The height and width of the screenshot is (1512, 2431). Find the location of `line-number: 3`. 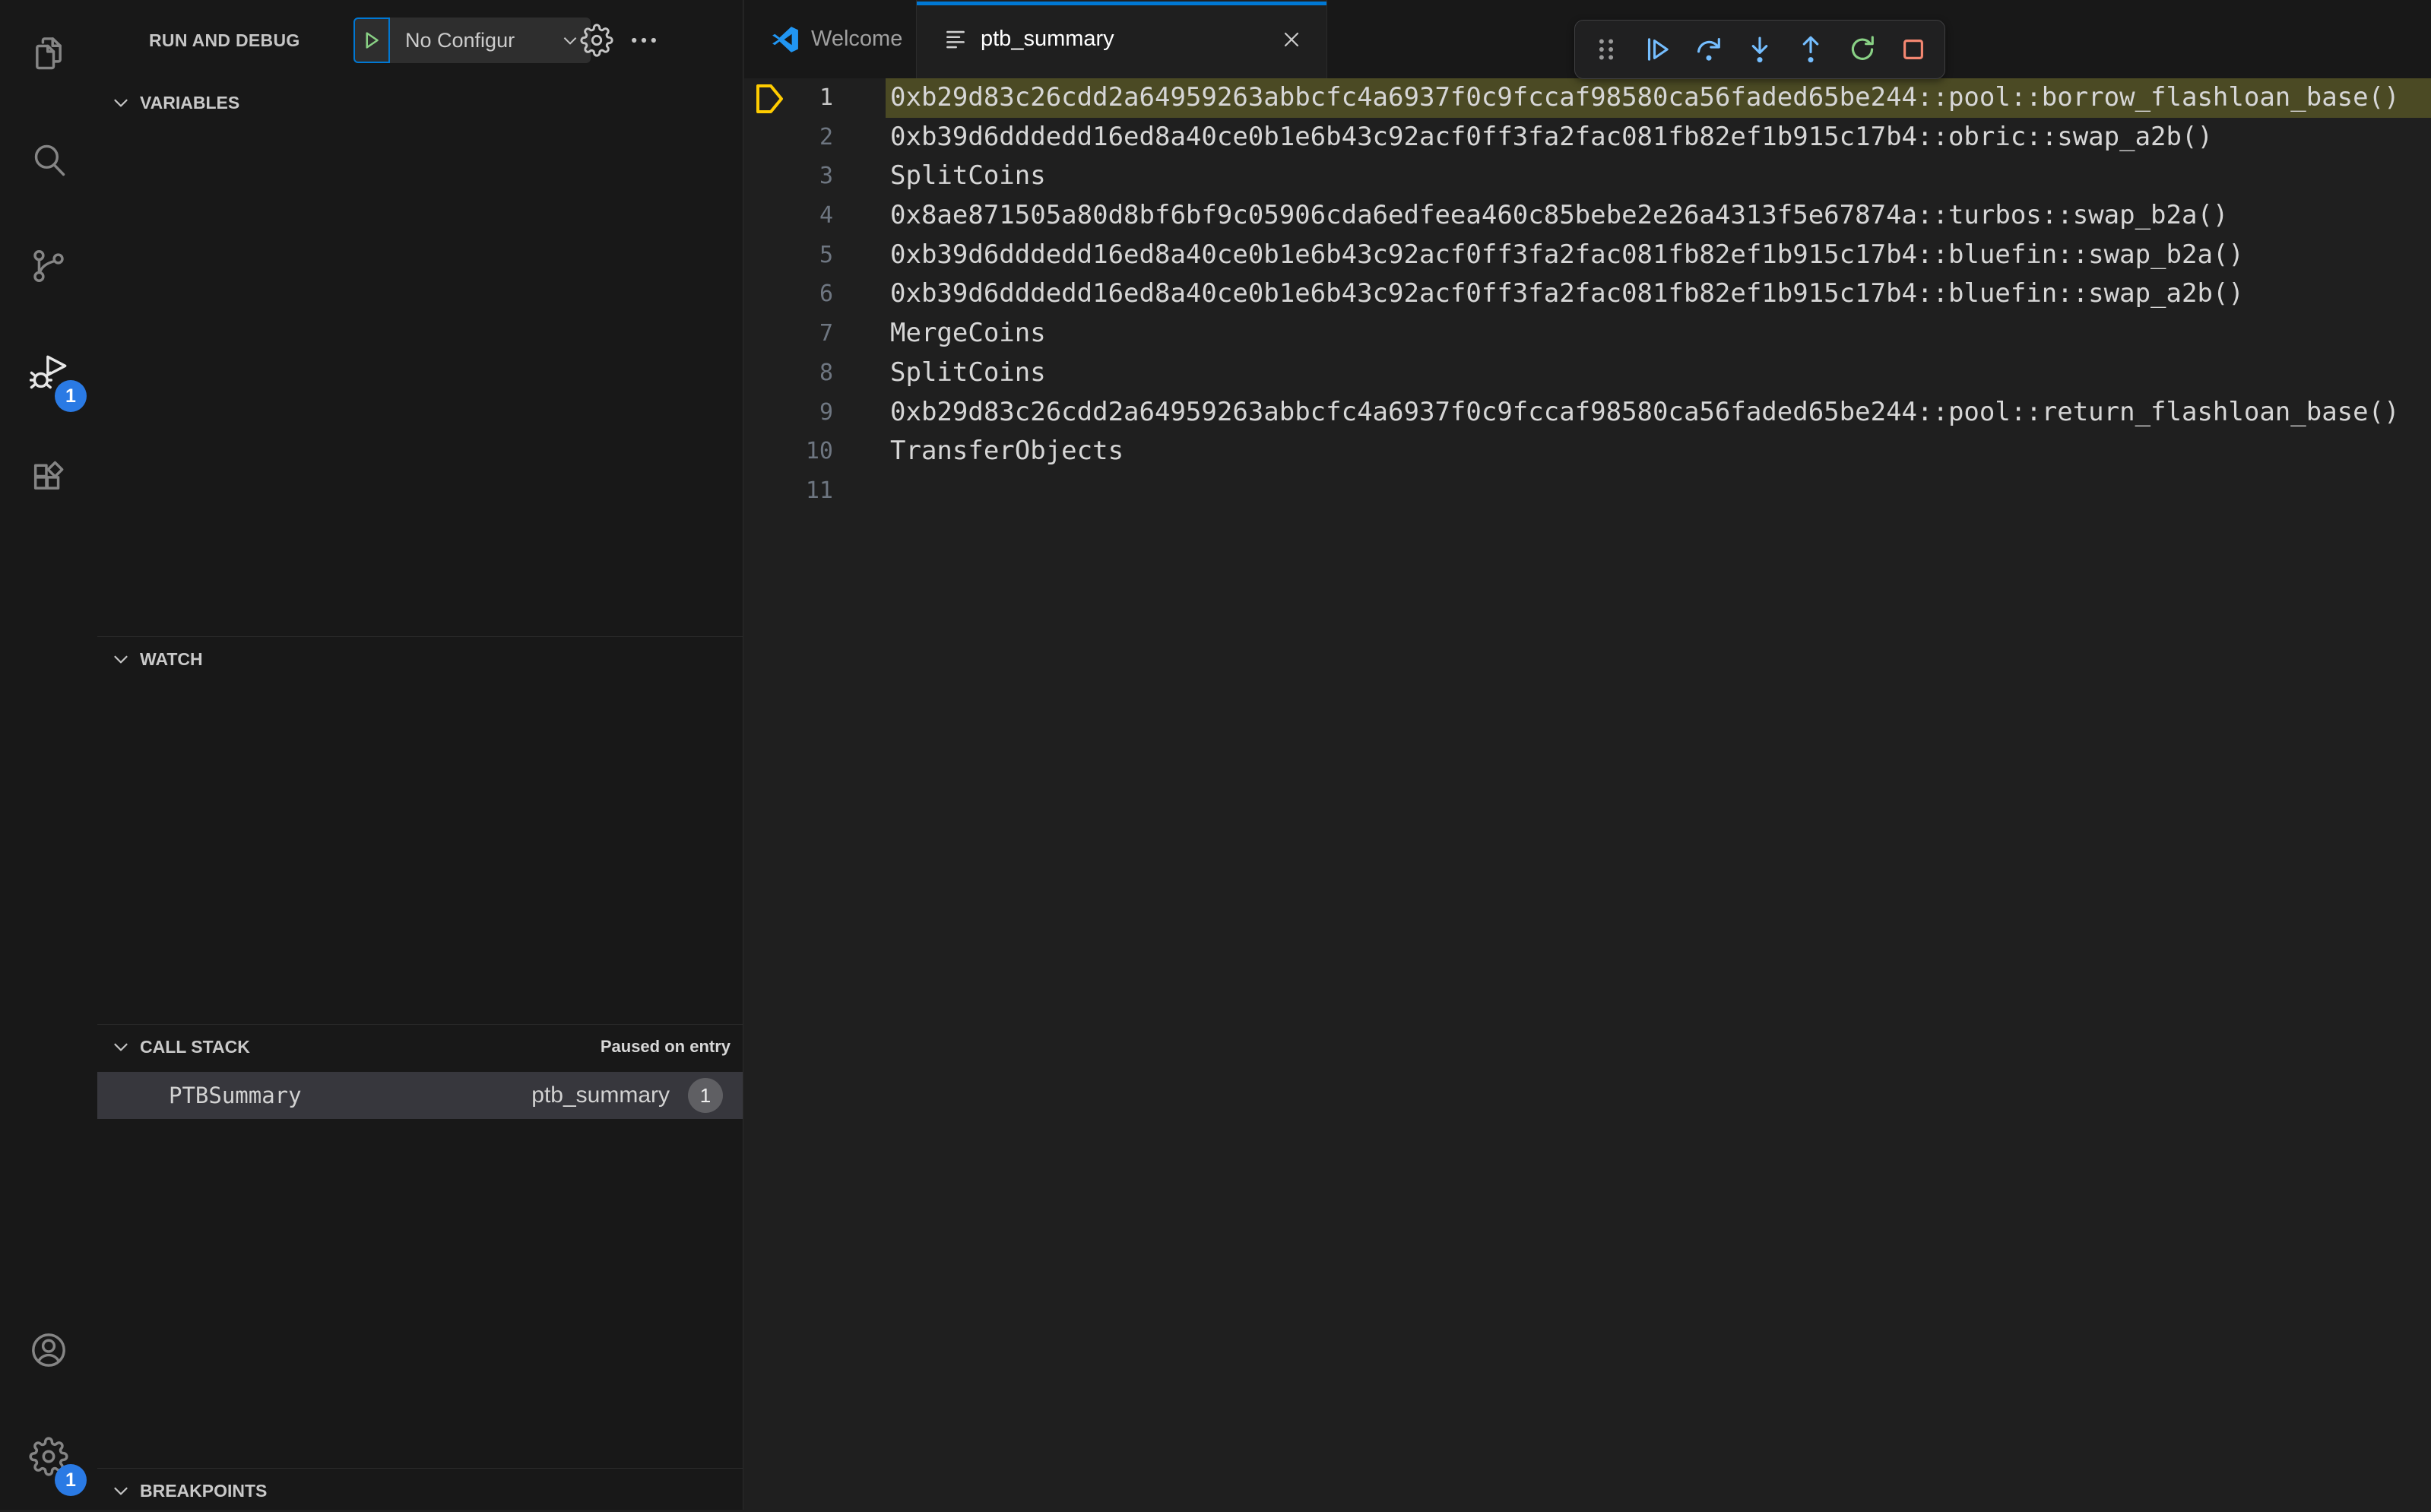

line-number: 3 is located at coordinates (788, 176).